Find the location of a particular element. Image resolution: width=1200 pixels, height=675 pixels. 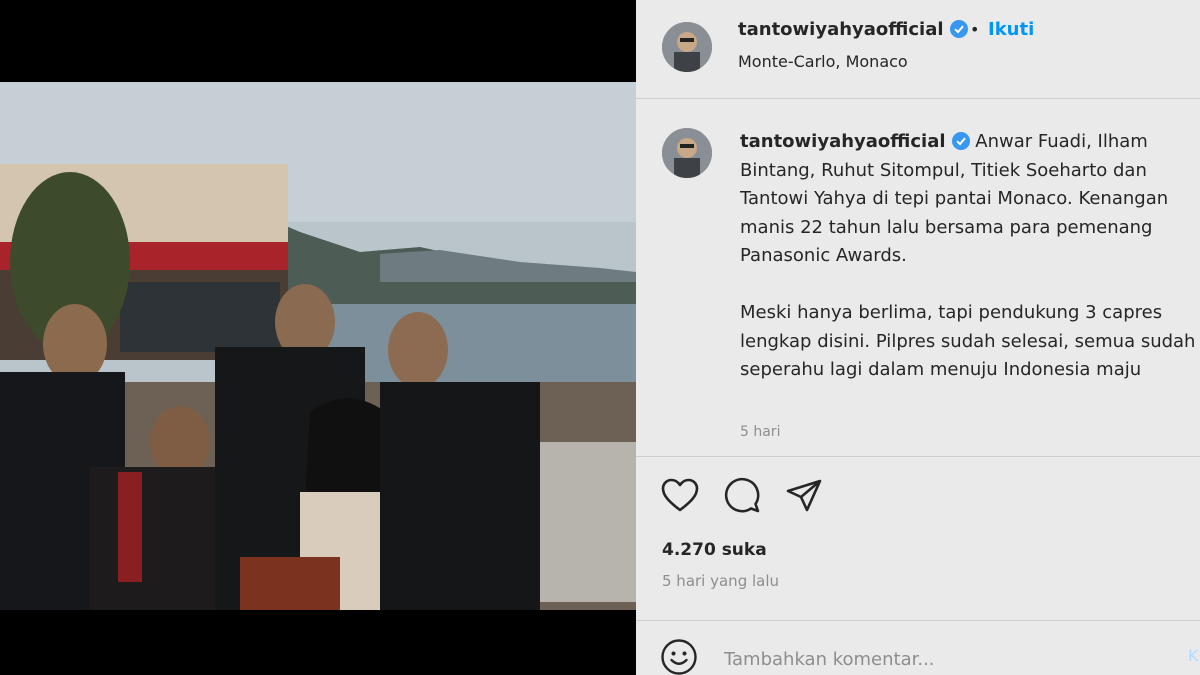

caption-divider is located at coordinates (918, 456).